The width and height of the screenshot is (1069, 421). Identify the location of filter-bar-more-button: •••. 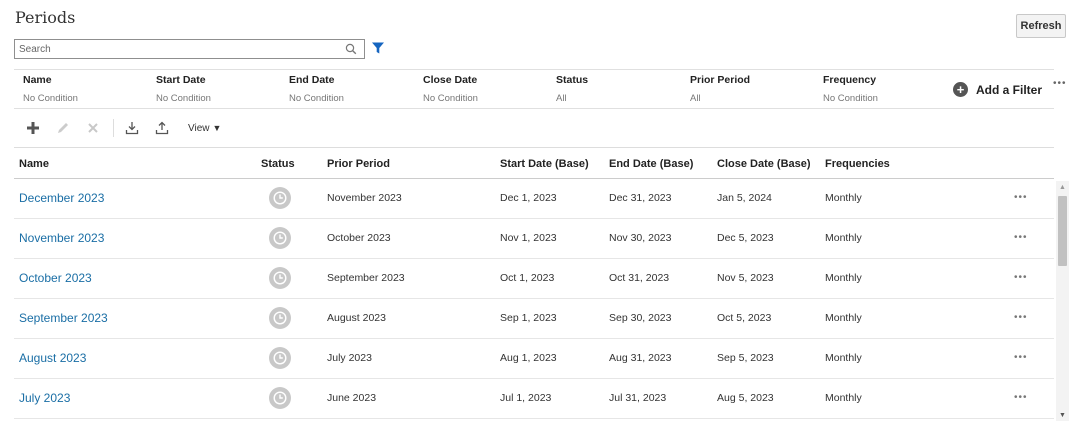
(1060, 83).